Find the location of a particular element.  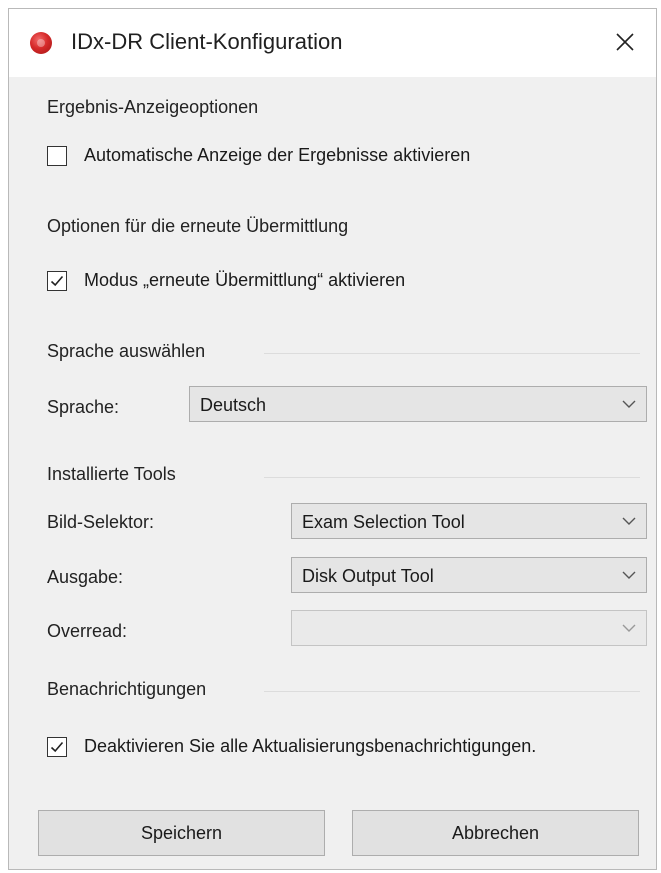

save-button: Speichern is located at coordinates (181, 833).